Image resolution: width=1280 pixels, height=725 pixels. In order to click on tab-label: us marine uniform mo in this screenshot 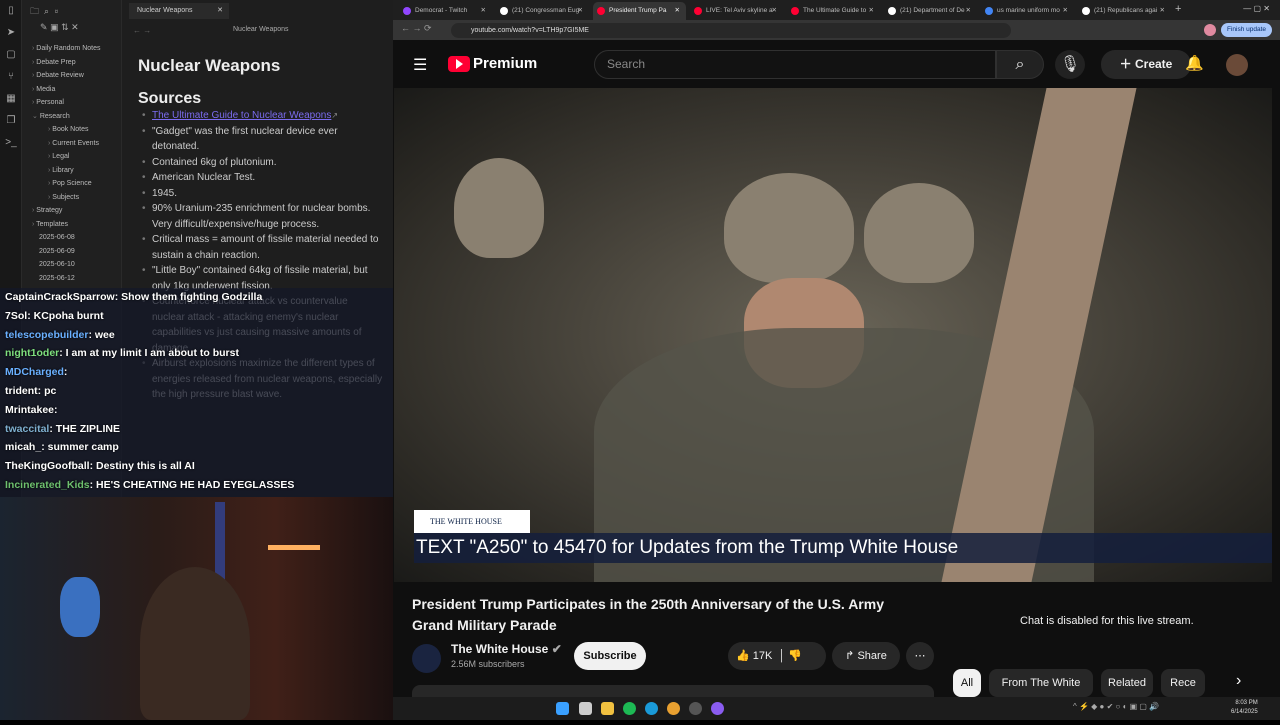, I will do `click(1028, 10)`.